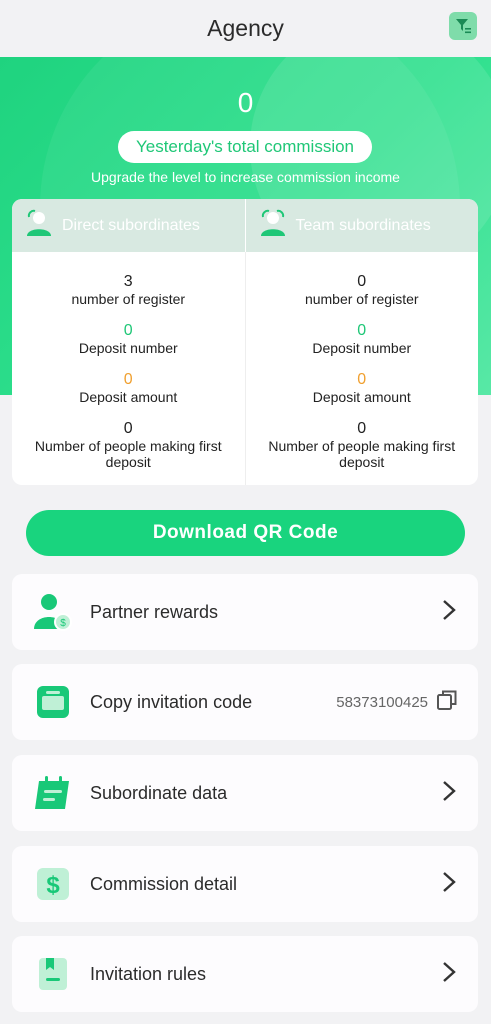 This screenshot has height=1024, width=491. What do you see at coordinates (159, 792) in the screenshot?
I see `subordinate-data-label: Subordinate data` at bounding box center [159, 792].